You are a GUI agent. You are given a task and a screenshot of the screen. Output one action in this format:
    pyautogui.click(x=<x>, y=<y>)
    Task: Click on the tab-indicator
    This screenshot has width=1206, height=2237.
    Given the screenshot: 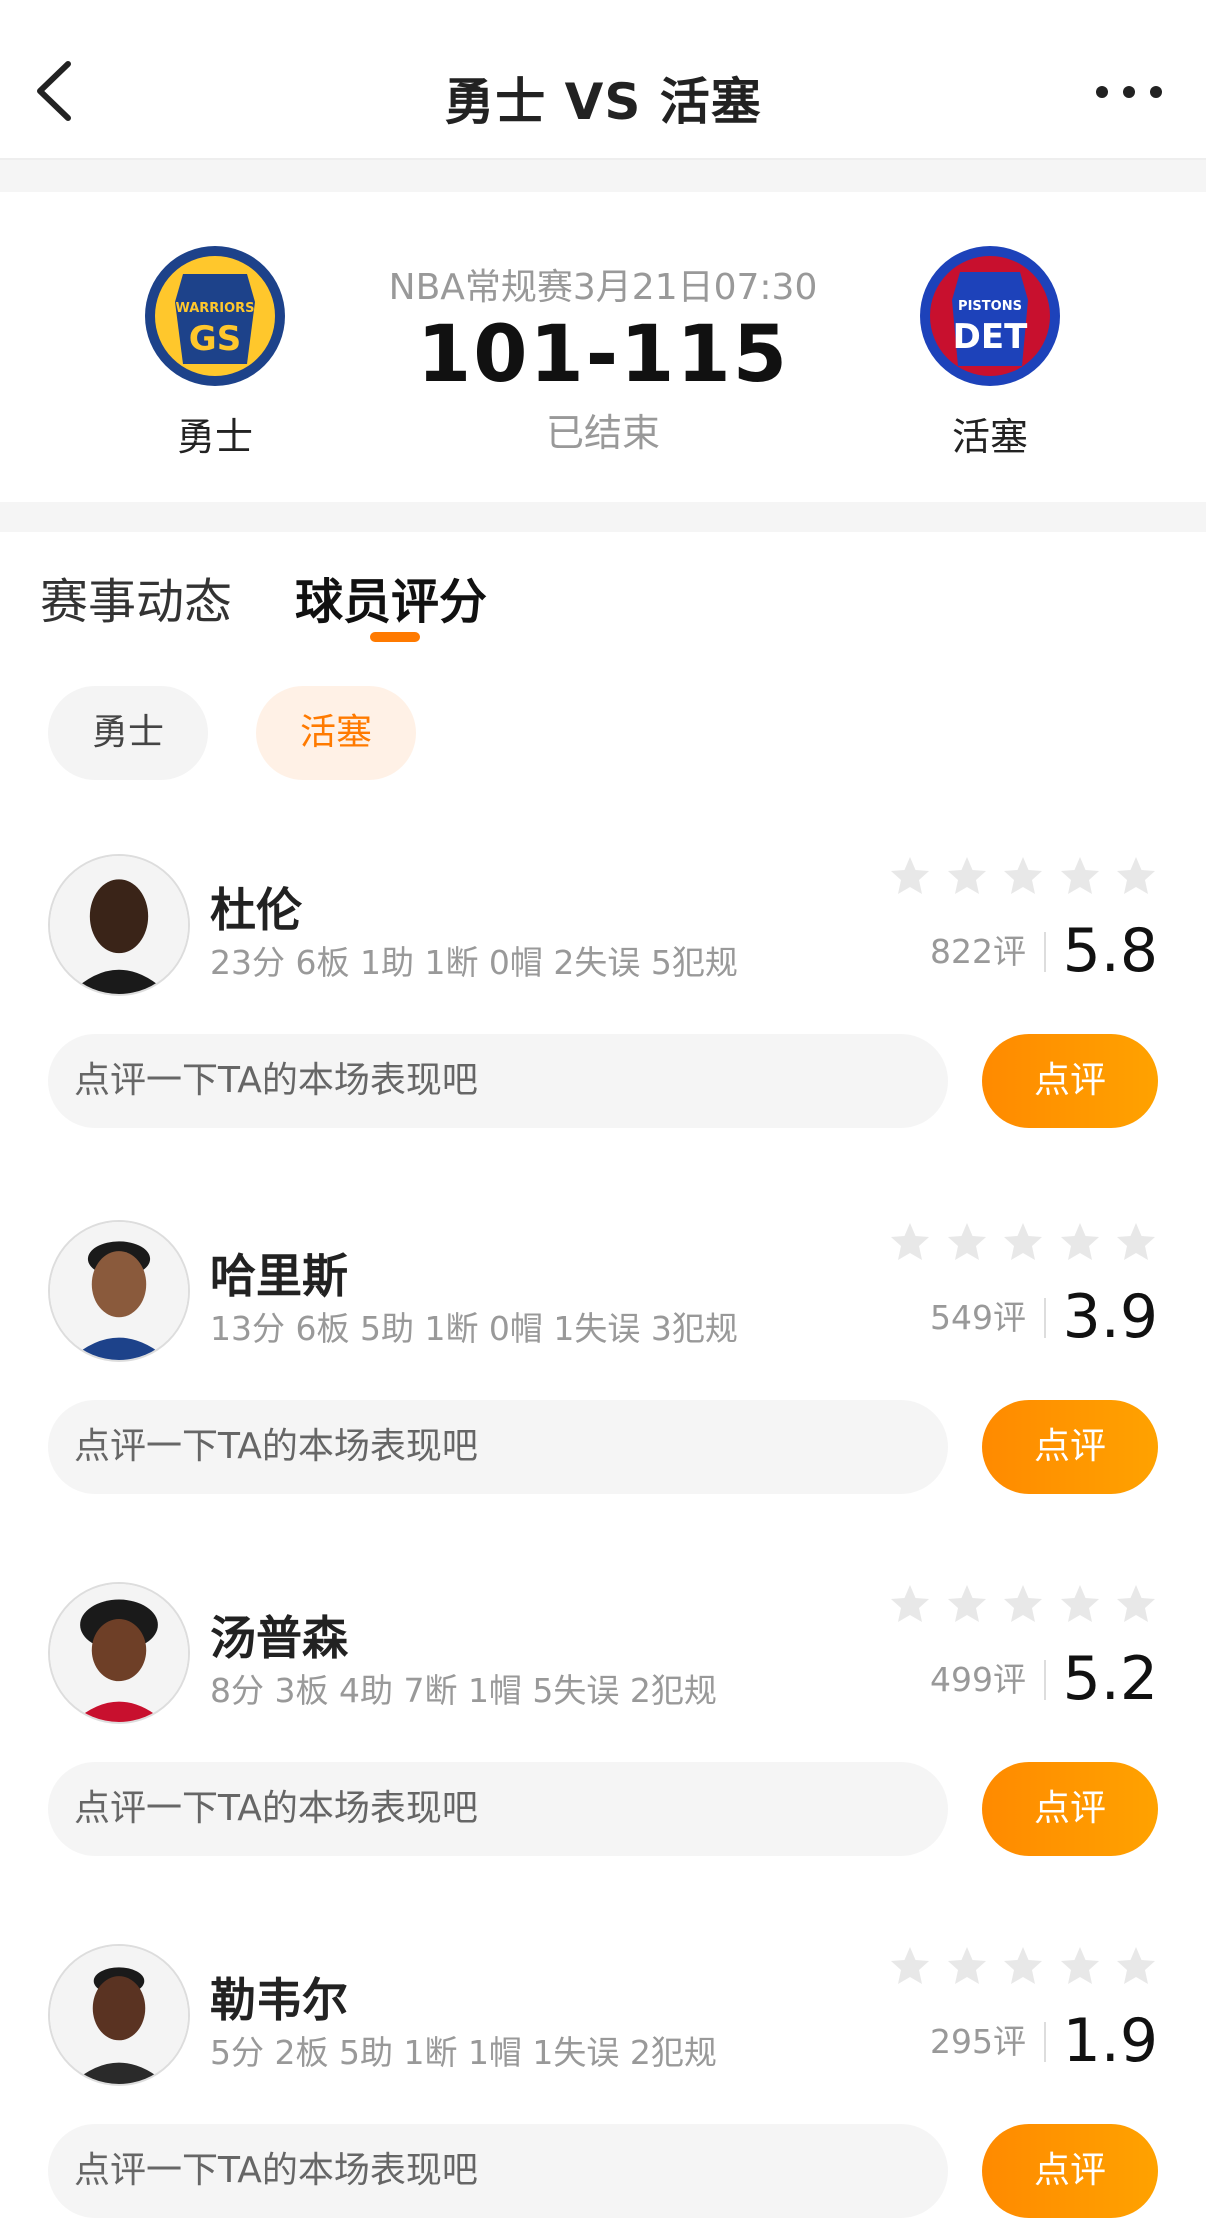 What is the action you would take?
    pyautogui.click(x=395, y=637)
    